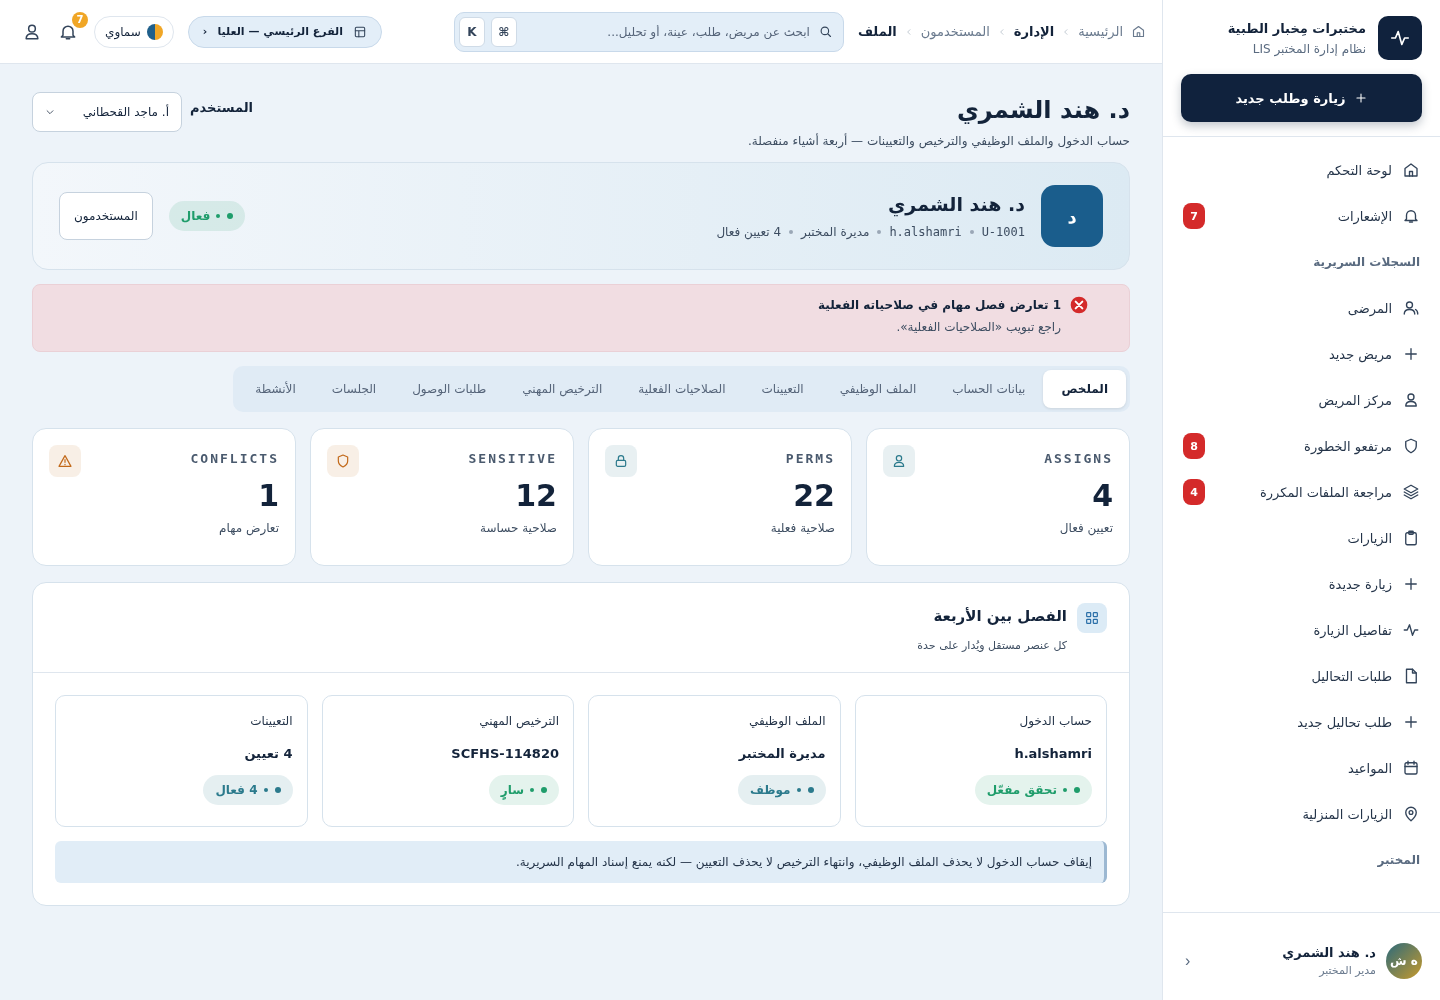  Describe the element at coordinates (1411, 400) in the screenshot. I see `user-icon` at that location.